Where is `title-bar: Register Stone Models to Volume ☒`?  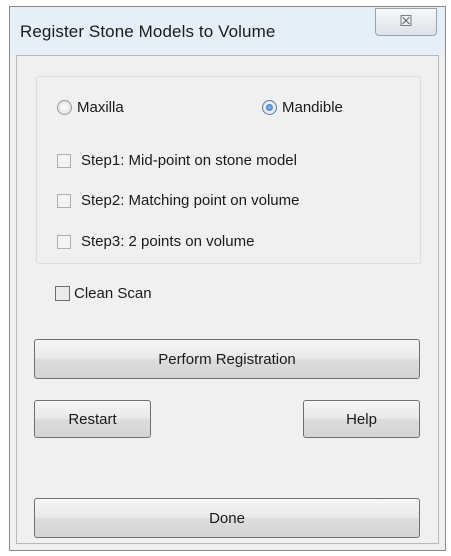
title-bar: Register Stone Models to Volume ☒ is located at coordinates (227, 31).